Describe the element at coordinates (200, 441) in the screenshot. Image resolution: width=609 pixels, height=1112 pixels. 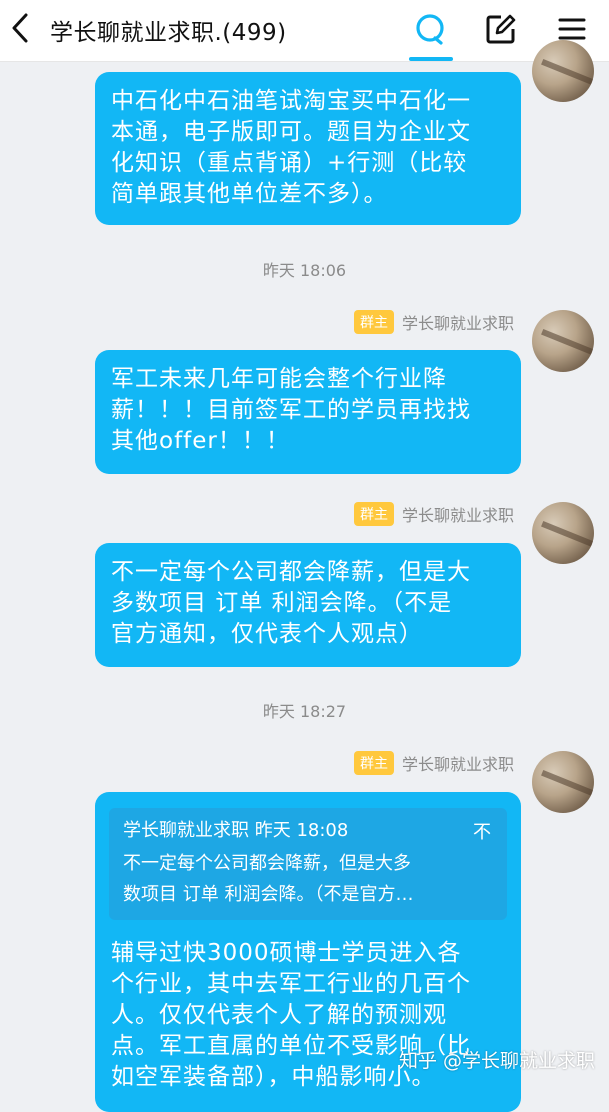
I see `message-line: 其他offer！！！` at that location.